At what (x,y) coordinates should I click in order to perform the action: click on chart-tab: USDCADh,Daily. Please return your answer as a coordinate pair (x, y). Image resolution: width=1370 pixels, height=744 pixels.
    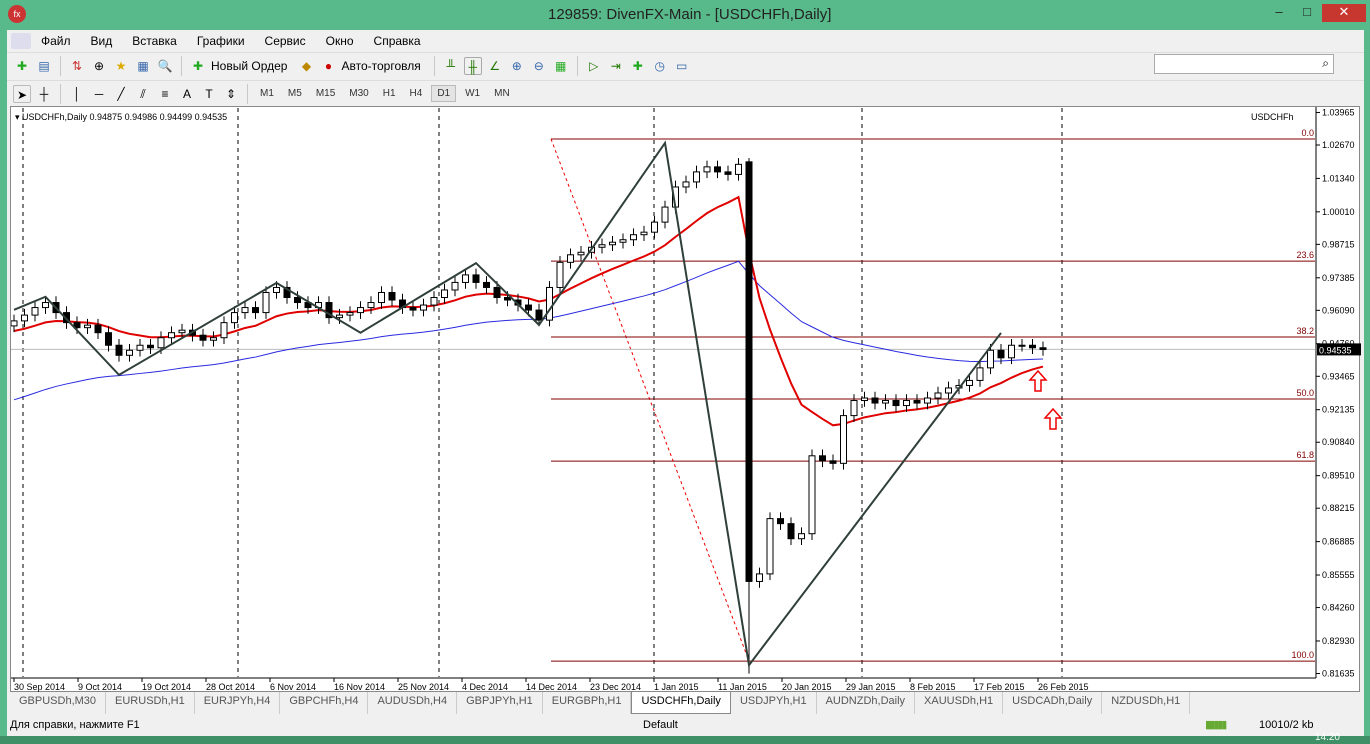
    Looking at the image, I should click on (1053, 703).